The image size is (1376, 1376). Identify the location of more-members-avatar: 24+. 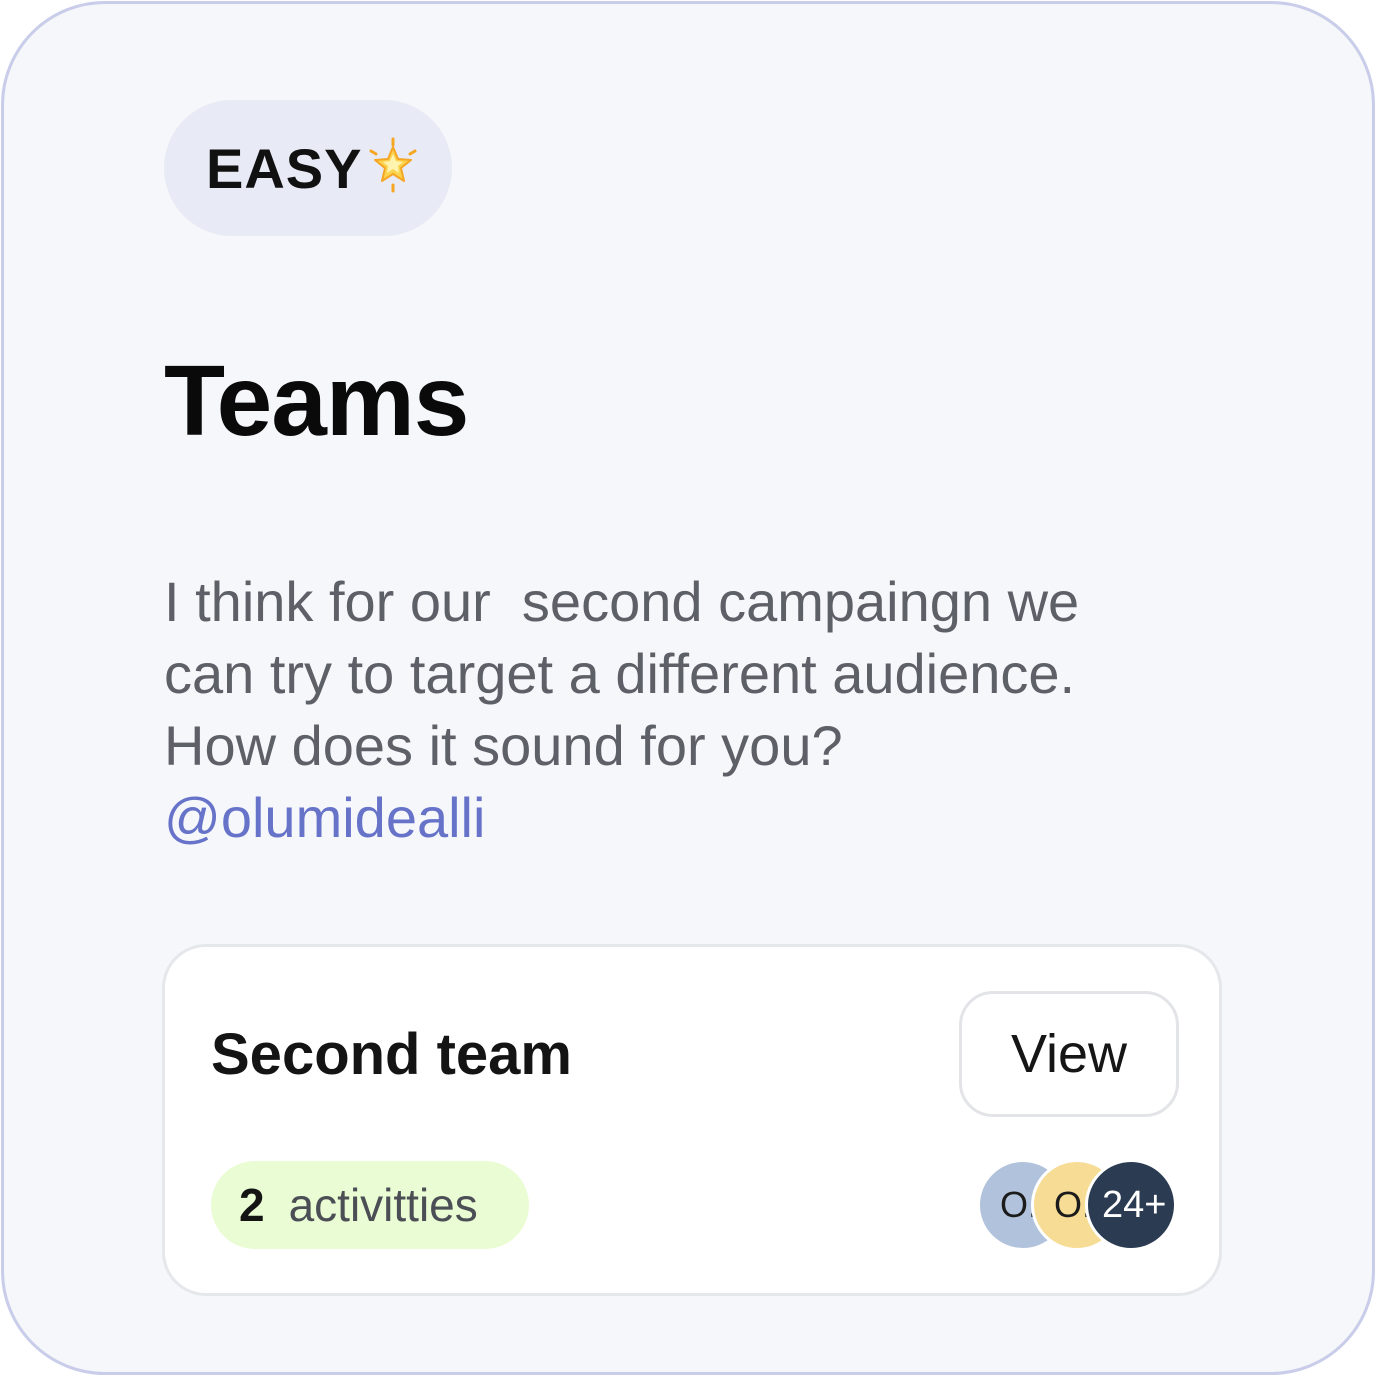
(1131, 1205).